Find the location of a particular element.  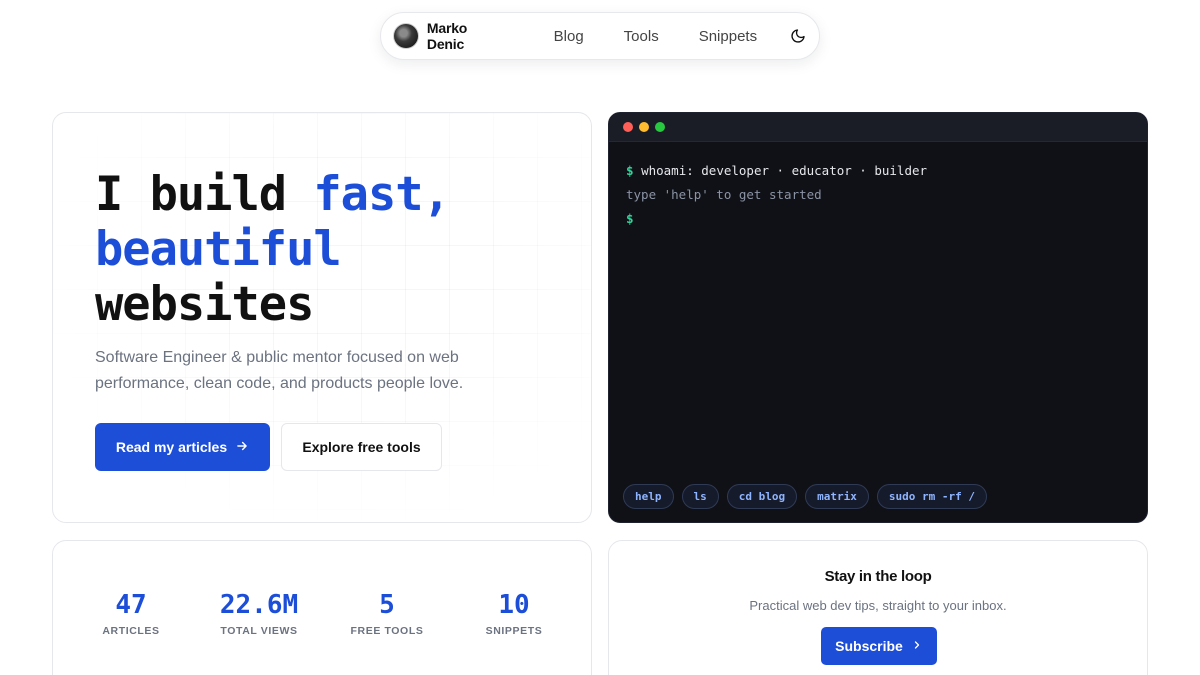

top-nav: Marko Denic Blog Tools Snippets is located at coordinates (600, 36).